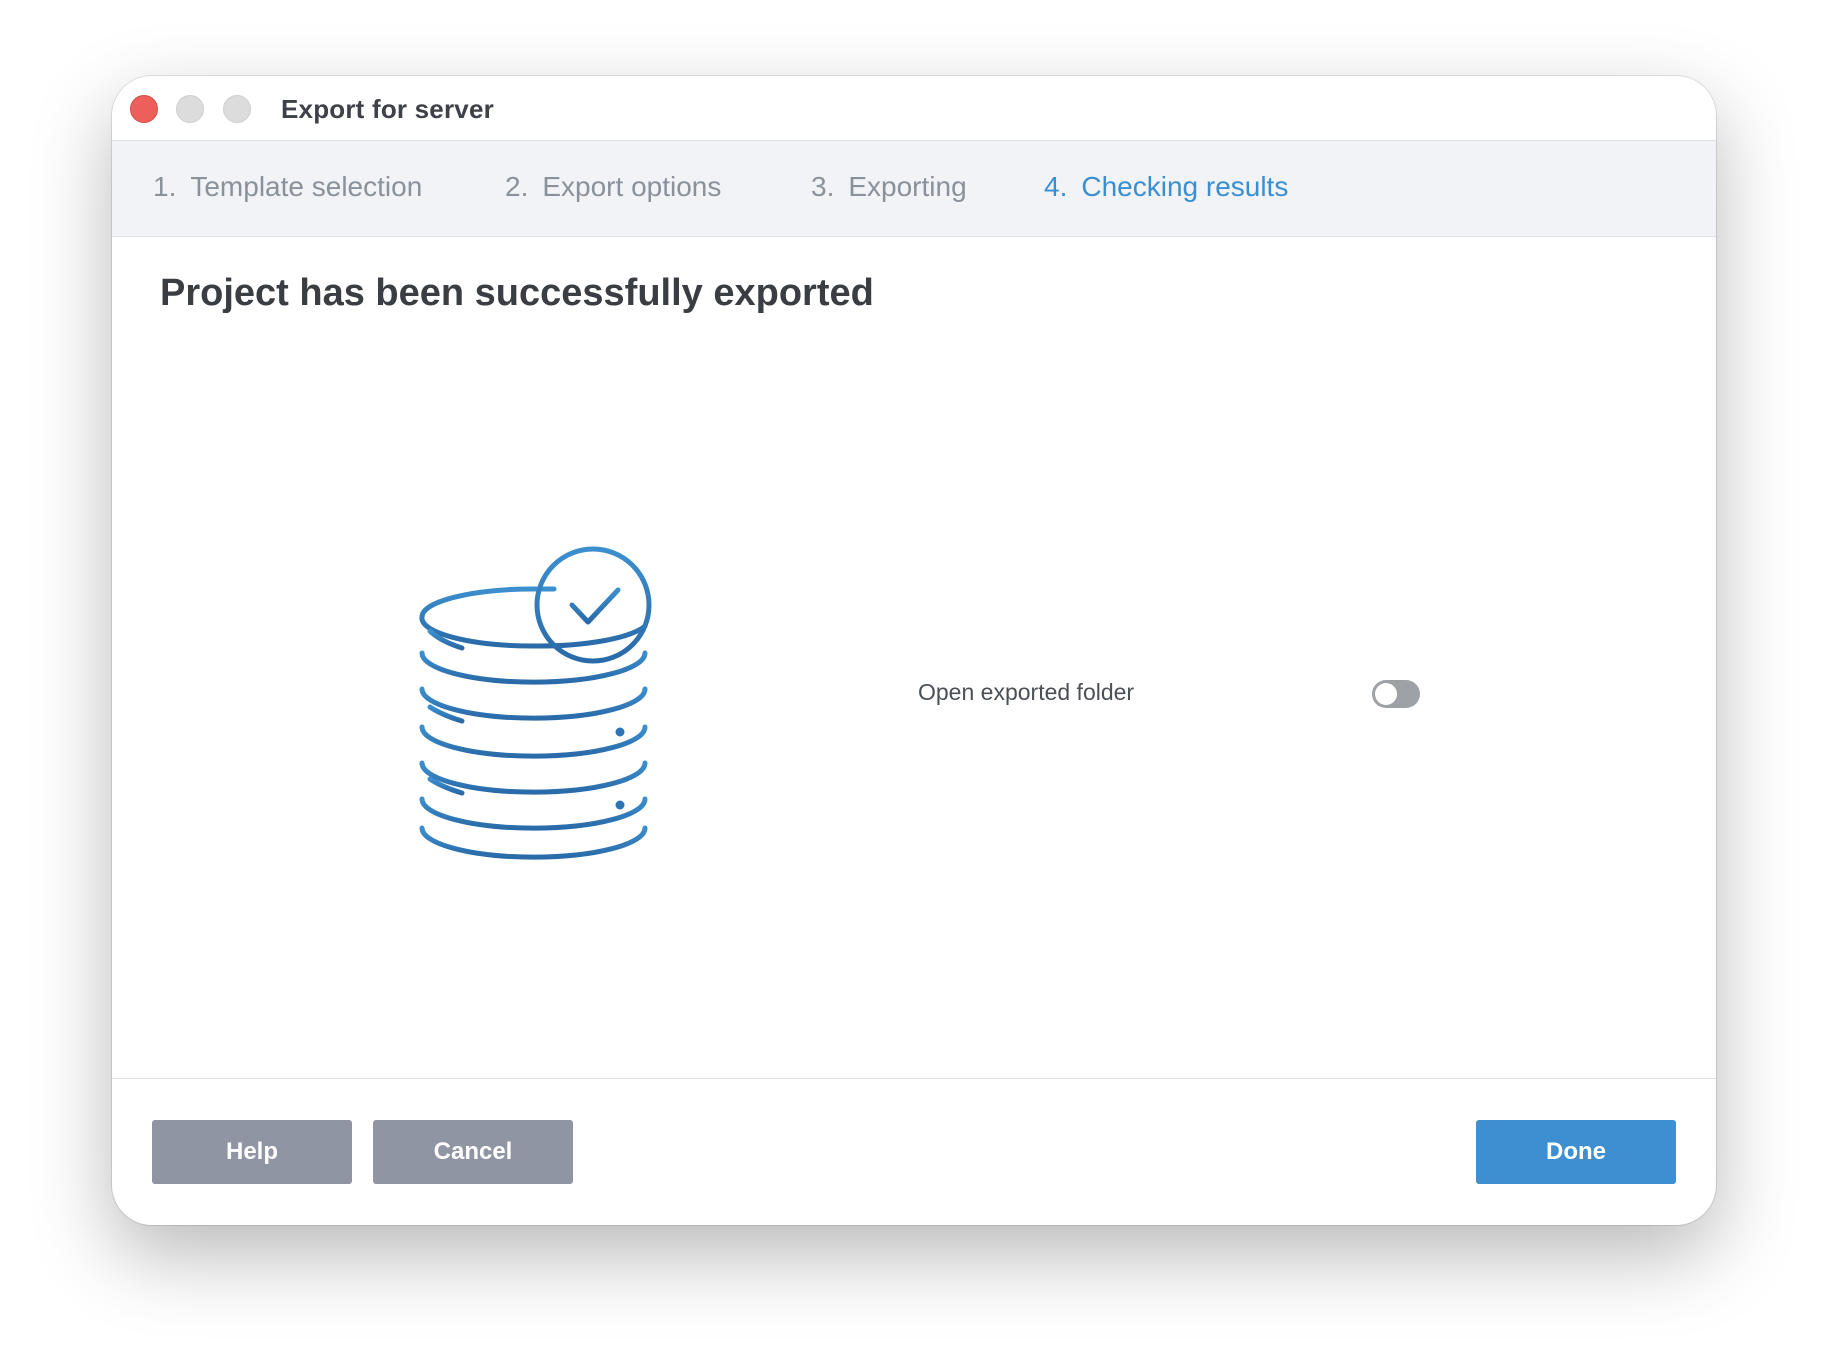 The image size is (1824, 1368). What do you see at coordinates (306, 186) in the screenshot?
I see `step-label: Template selection` at bounding box center [306, 186].